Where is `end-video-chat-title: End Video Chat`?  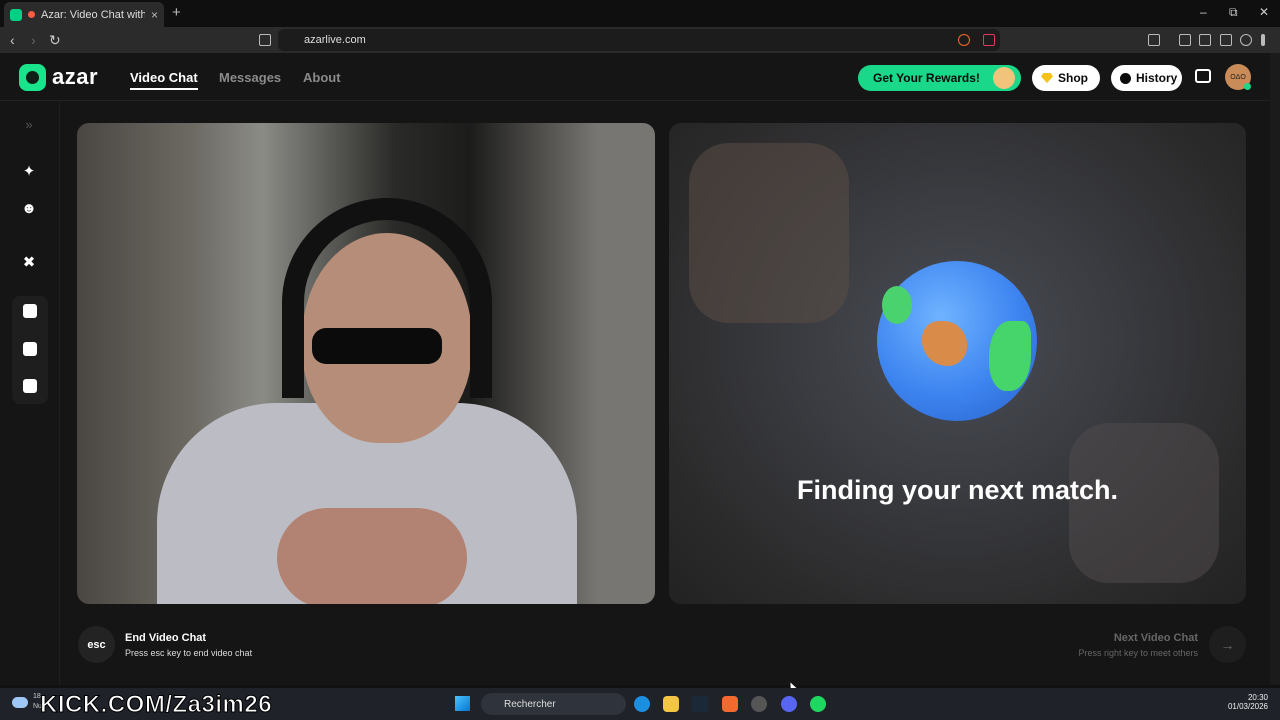 end-video-chat-title: End Video Chat is located at coordinates (166, 638).